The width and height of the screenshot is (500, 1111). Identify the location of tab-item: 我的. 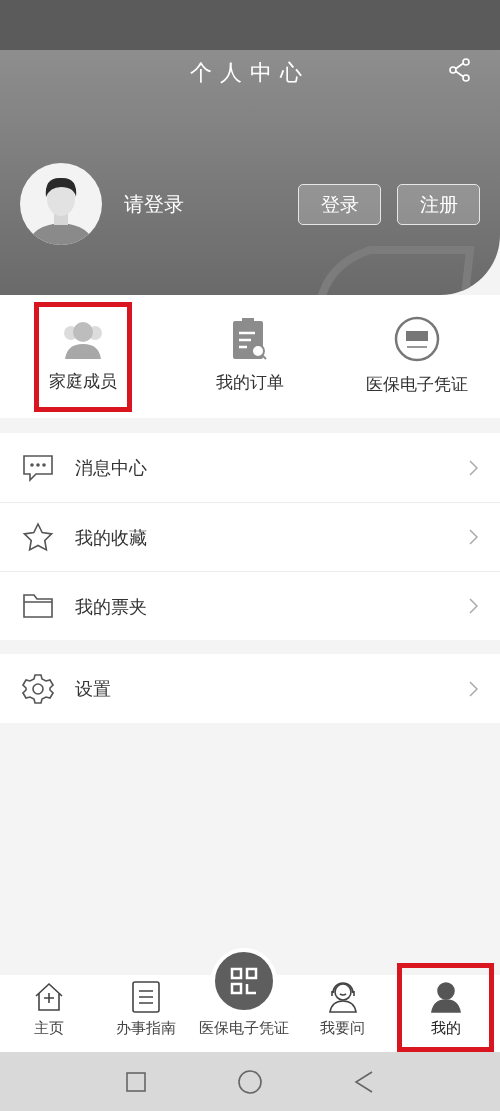
(445, 1007).